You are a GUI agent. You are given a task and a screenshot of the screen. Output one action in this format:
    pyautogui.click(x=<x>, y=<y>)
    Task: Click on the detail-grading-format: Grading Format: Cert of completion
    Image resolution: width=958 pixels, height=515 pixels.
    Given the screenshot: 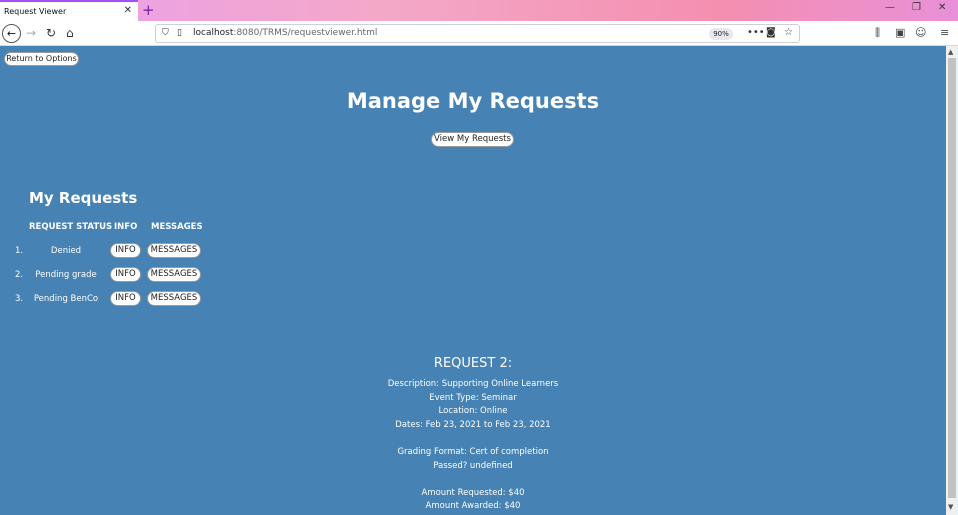 What is the action you would take?
    pyautogui.click(x=473, y=452)
    